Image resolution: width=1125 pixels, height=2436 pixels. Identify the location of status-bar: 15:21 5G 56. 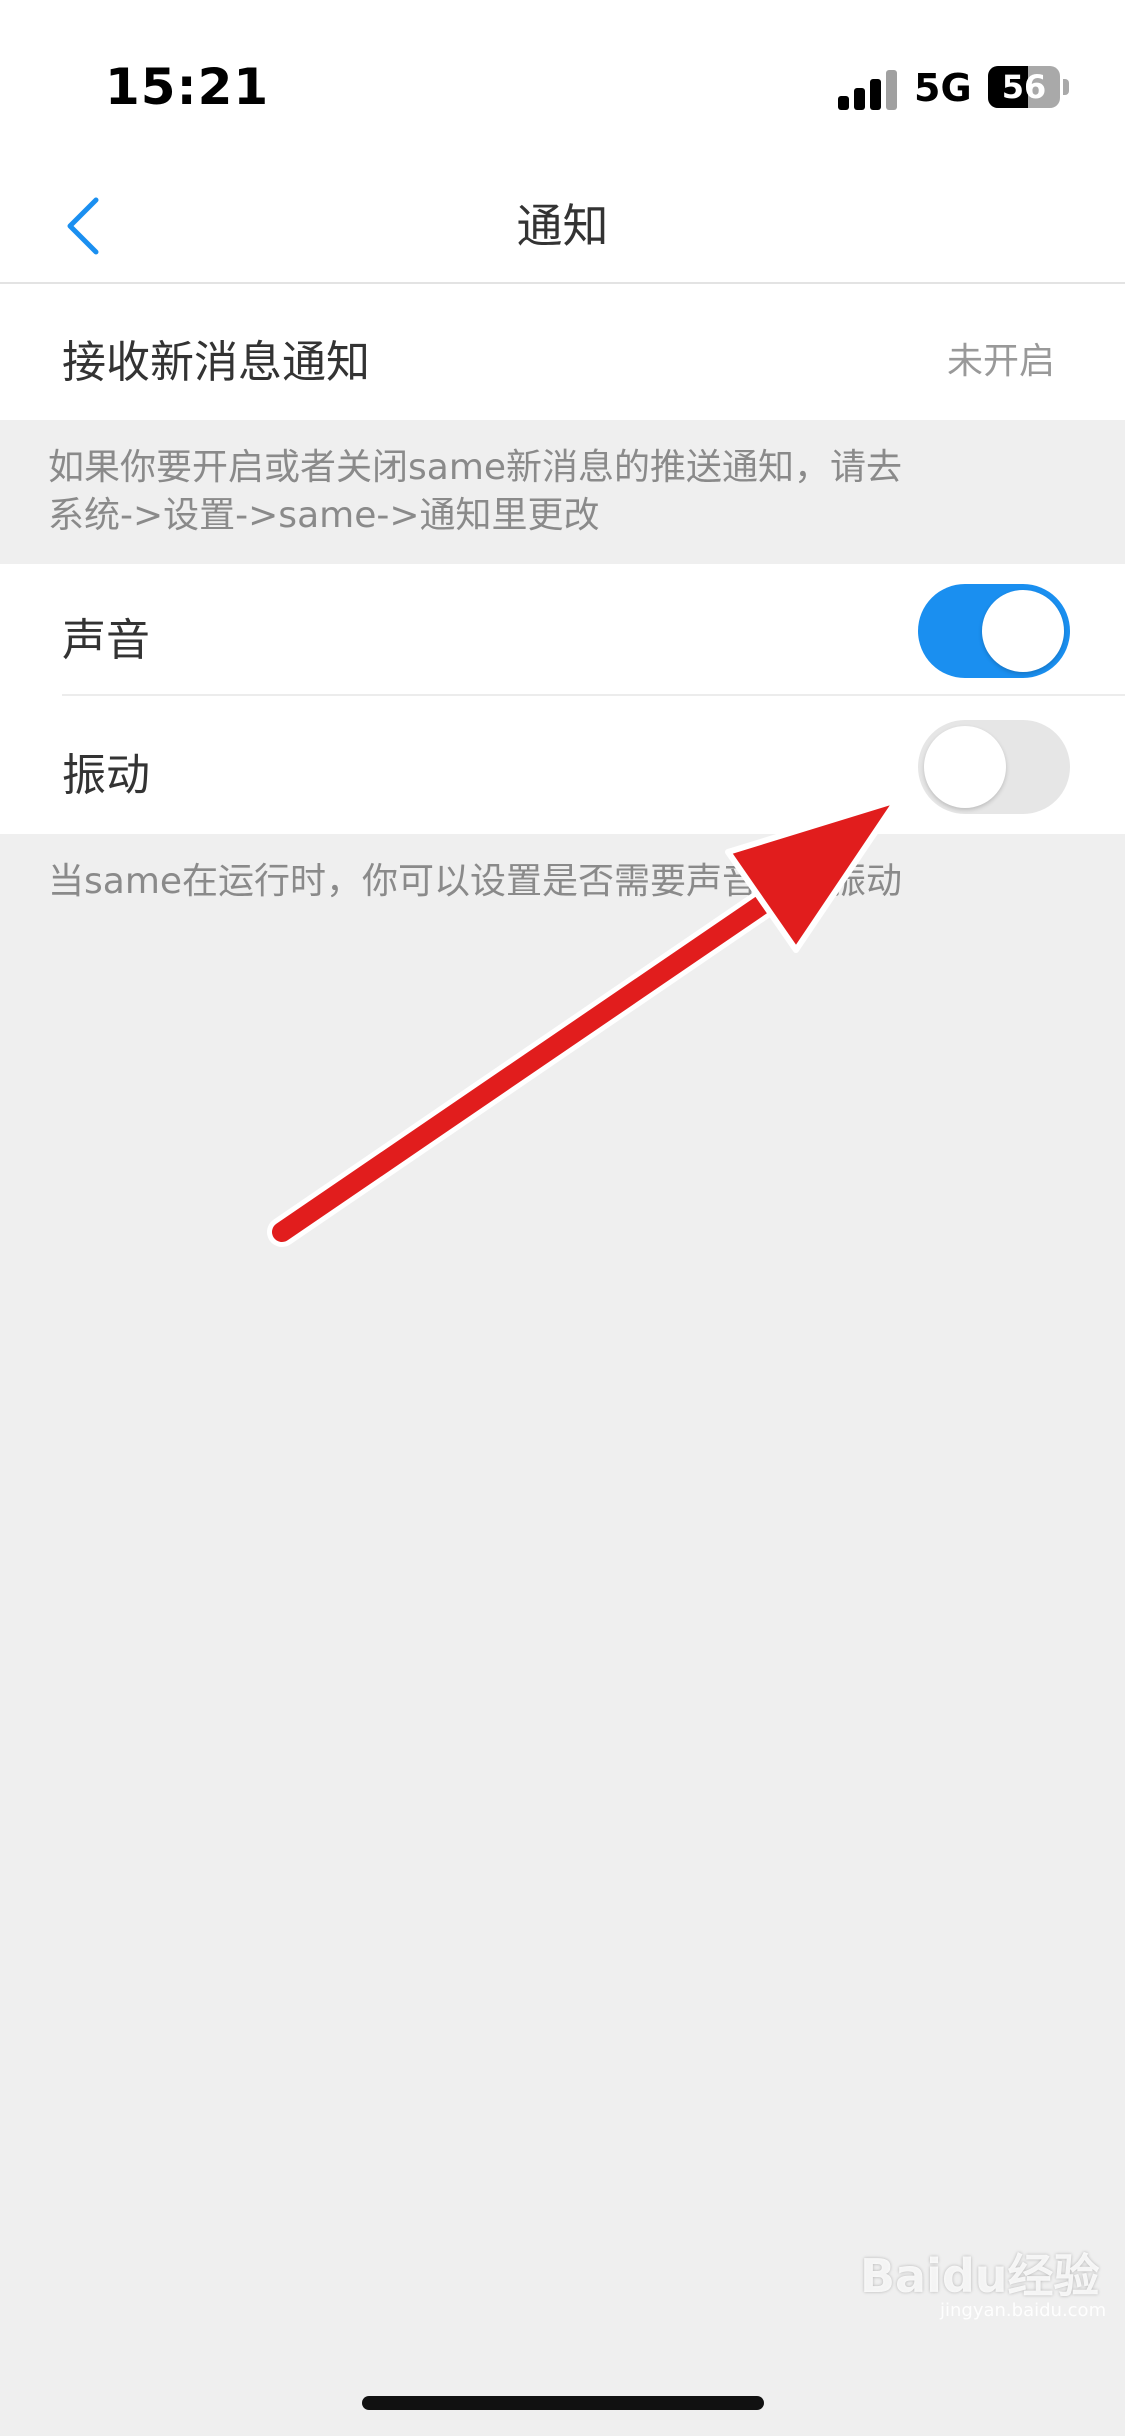
(562, 85).